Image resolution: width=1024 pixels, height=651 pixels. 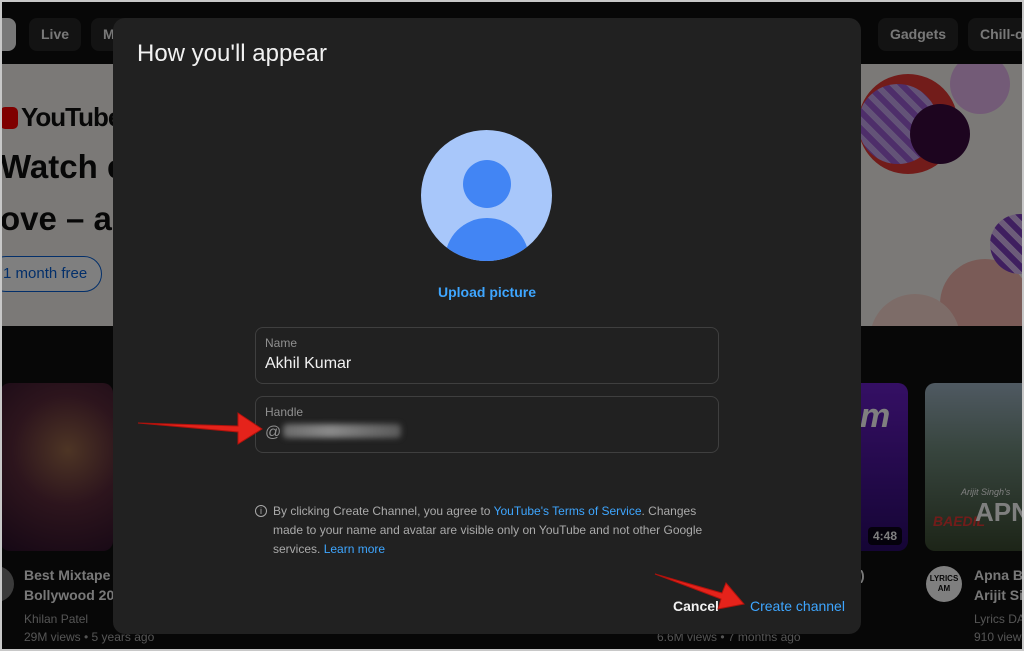 What do you see at coordinates (281, 343) in the screenshot?
I see `name-label: Name` at bounding box center [281, 343].